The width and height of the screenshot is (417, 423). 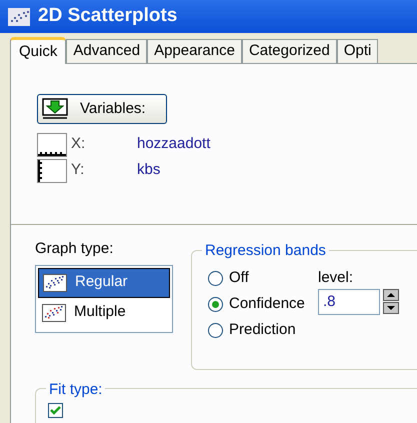 I want to click on list-item: Multiple, so click(x=104, y=313).